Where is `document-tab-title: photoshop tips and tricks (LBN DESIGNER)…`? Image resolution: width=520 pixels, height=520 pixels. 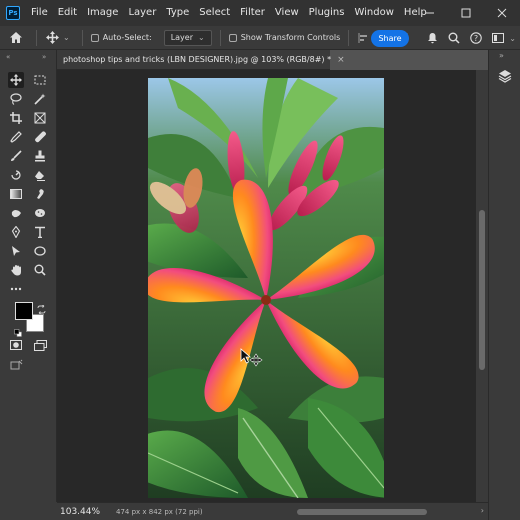 document-tab-title: photoshop tips and tricks (LBN DESIGNER)… is located at coordinates (197, 59).